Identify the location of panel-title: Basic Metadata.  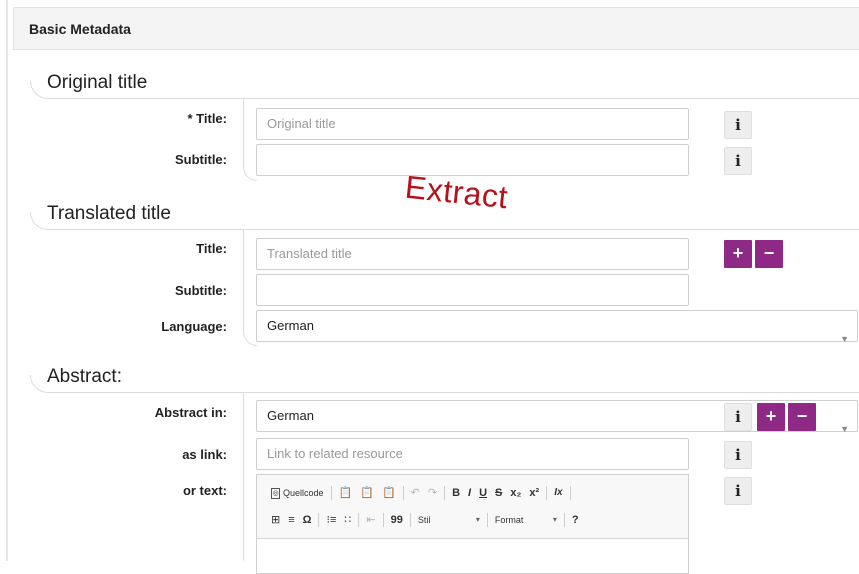
(80, 29).